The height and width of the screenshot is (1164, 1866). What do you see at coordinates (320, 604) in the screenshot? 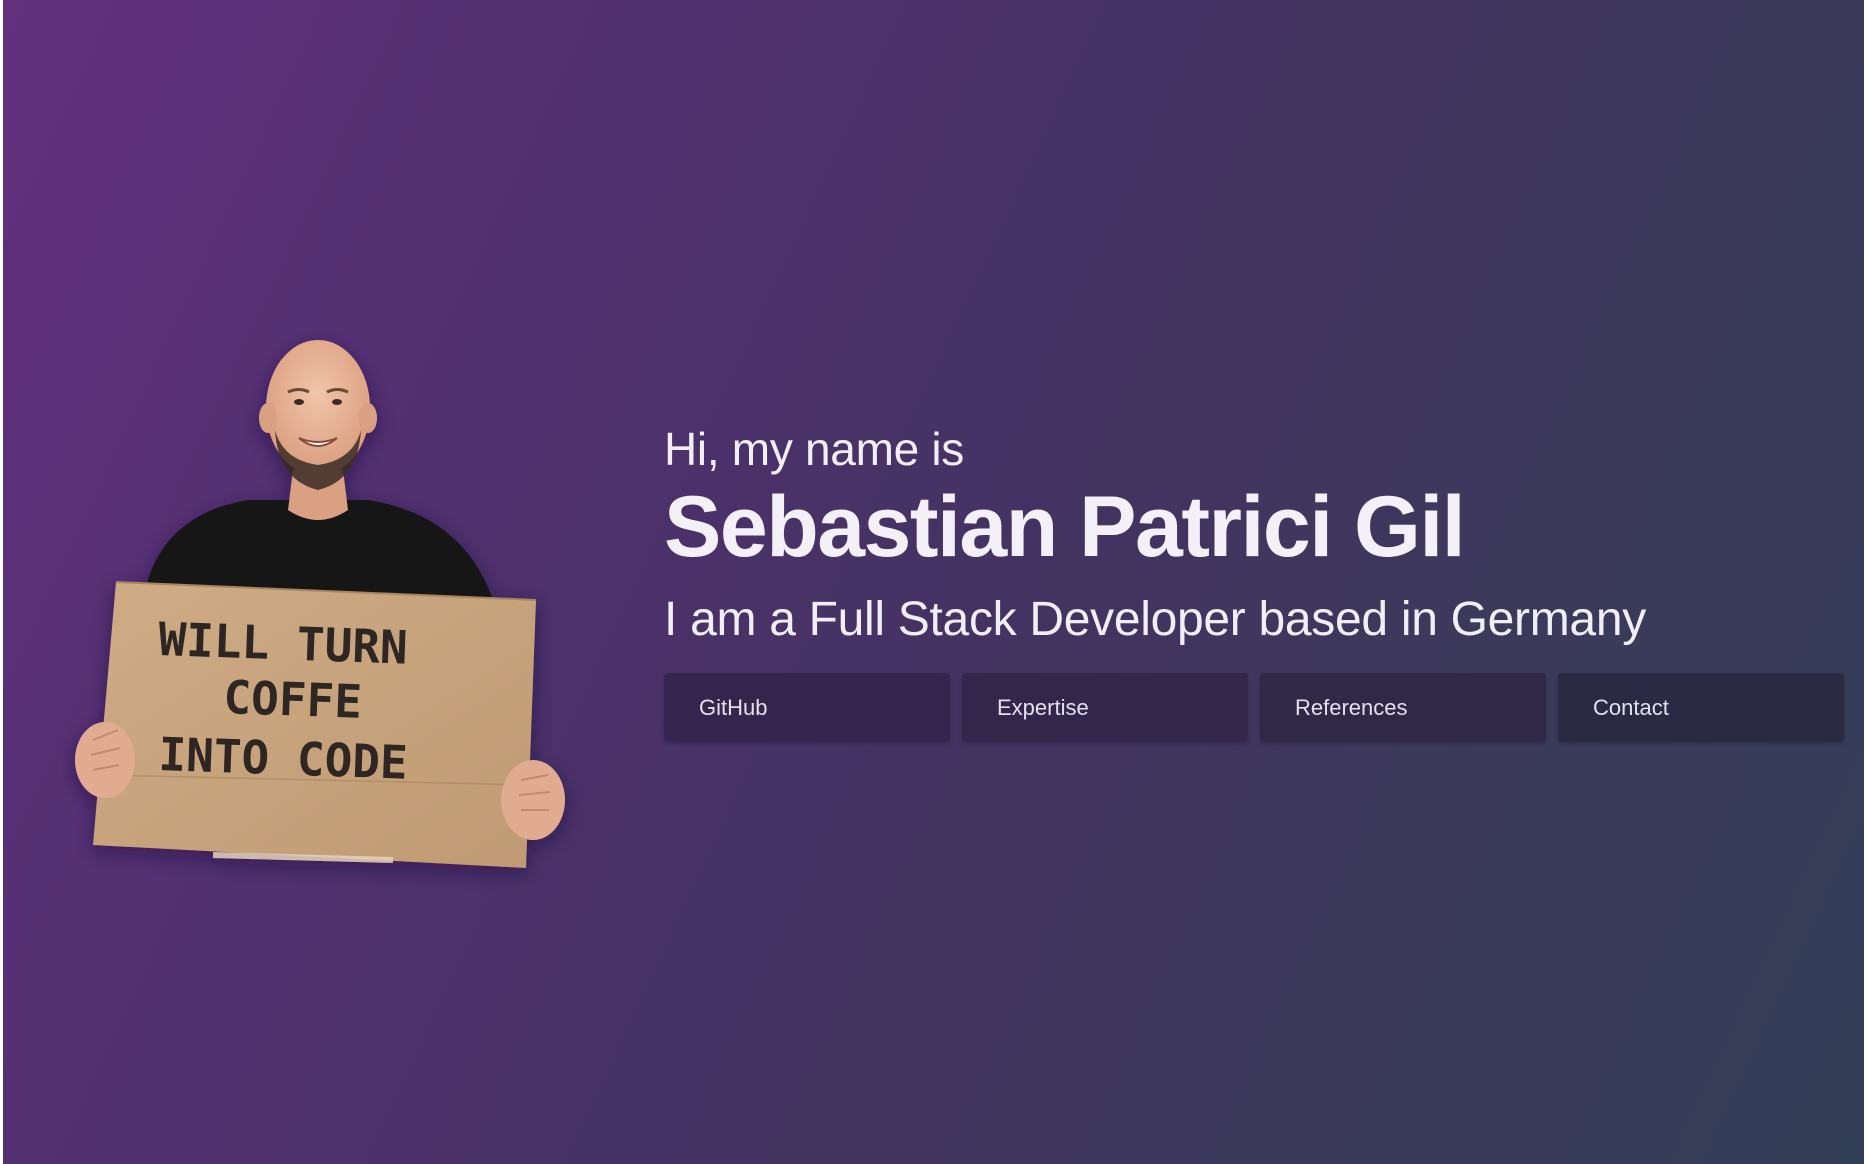
I see `profile-photo: WILL TURN COFFE INTO CODE` at bounding box center [320, 604].